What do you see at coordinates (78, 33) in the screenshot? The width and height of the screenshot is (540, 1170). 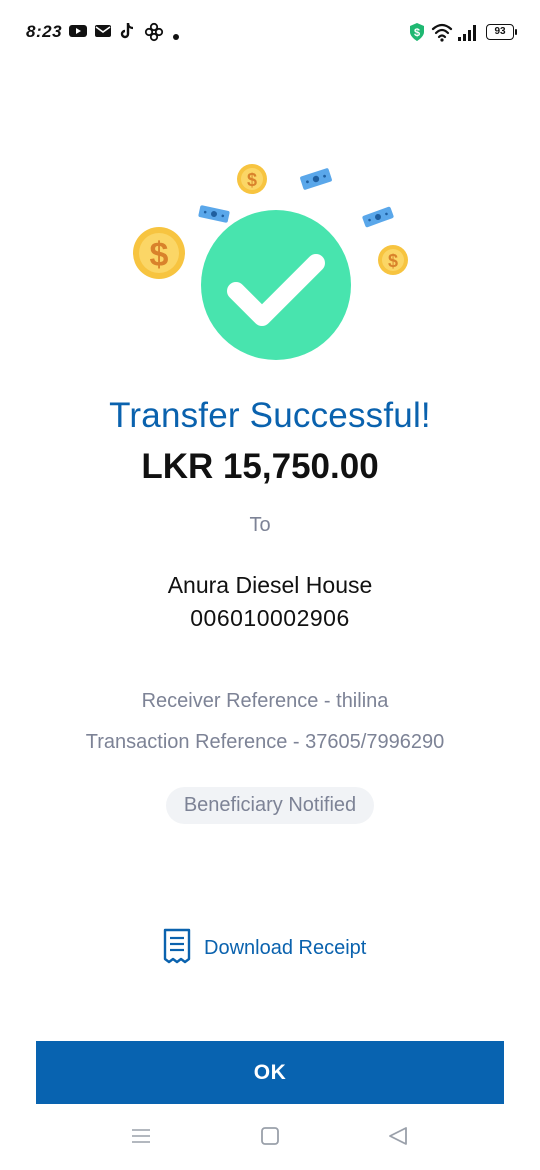 I see `youtube-icon` at bounding box center [78, 33].